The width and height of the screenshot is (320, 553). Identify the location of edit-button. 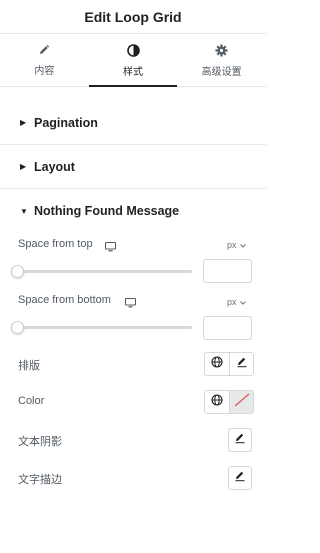
(241, 364).